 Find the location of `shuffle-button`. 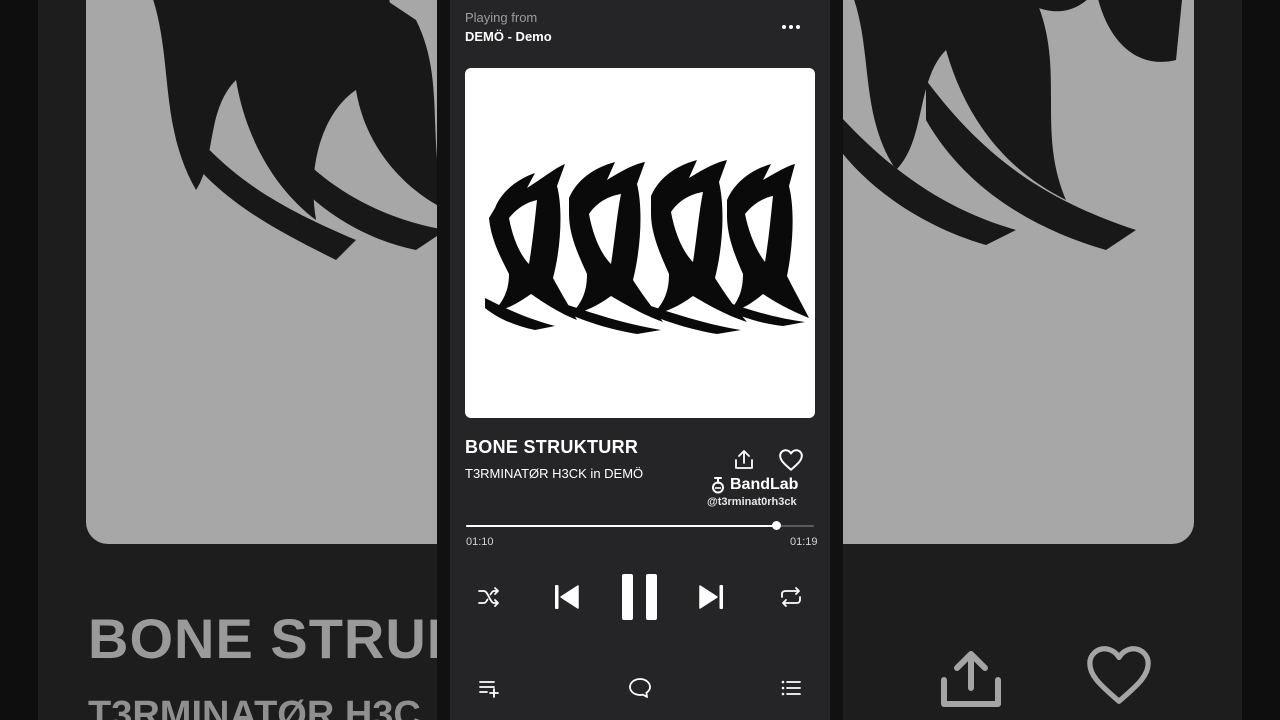

shuffle-button is located at coordinates (489, 597).